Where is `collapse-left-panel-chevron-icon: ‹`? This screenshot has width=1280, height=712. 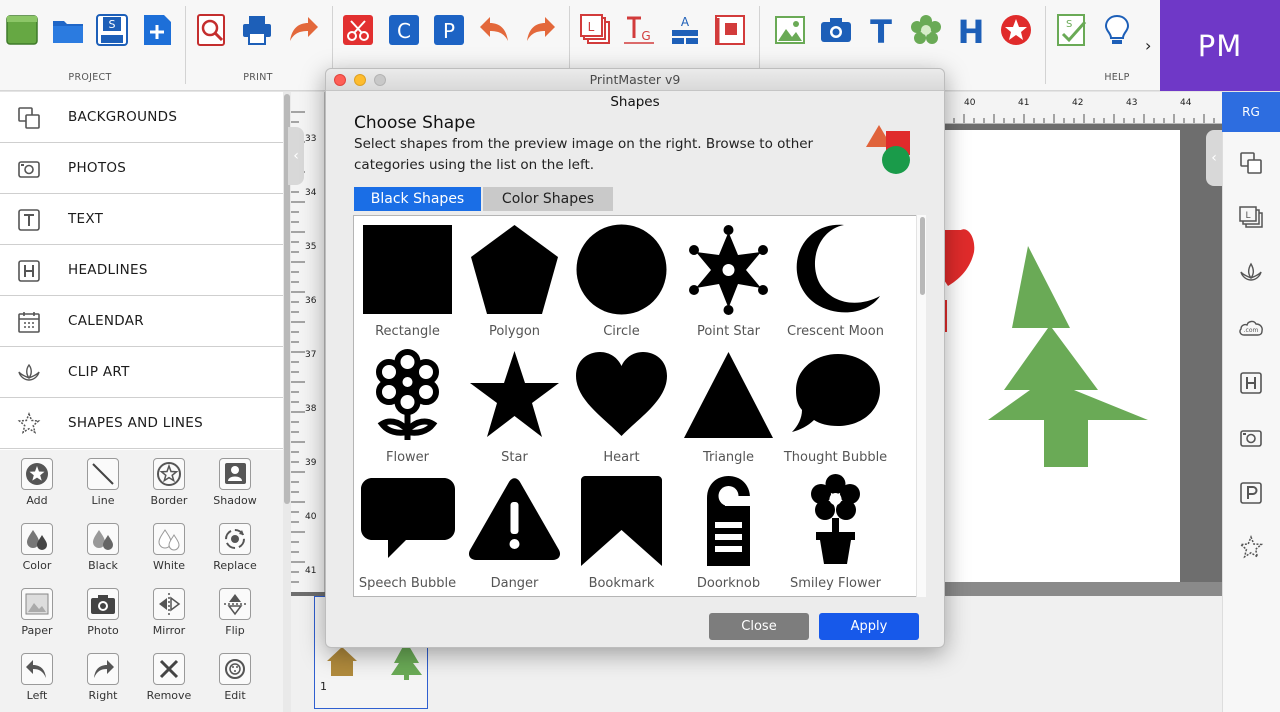 collapse-left-panel-chevron-icon: ‹ is located at coordinates (296, 156).